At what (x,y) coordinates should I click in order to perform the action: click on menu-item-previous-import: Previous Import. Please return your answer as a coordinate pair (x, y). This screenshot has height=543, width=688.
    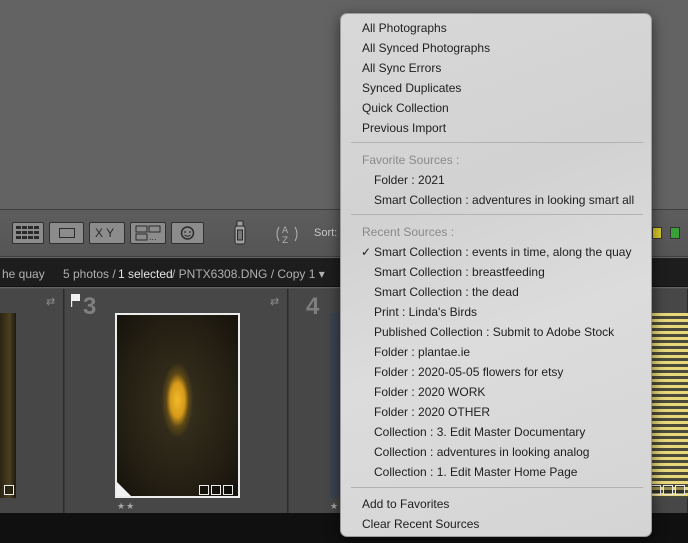
    Looking at the image, I should click on (496, 128).